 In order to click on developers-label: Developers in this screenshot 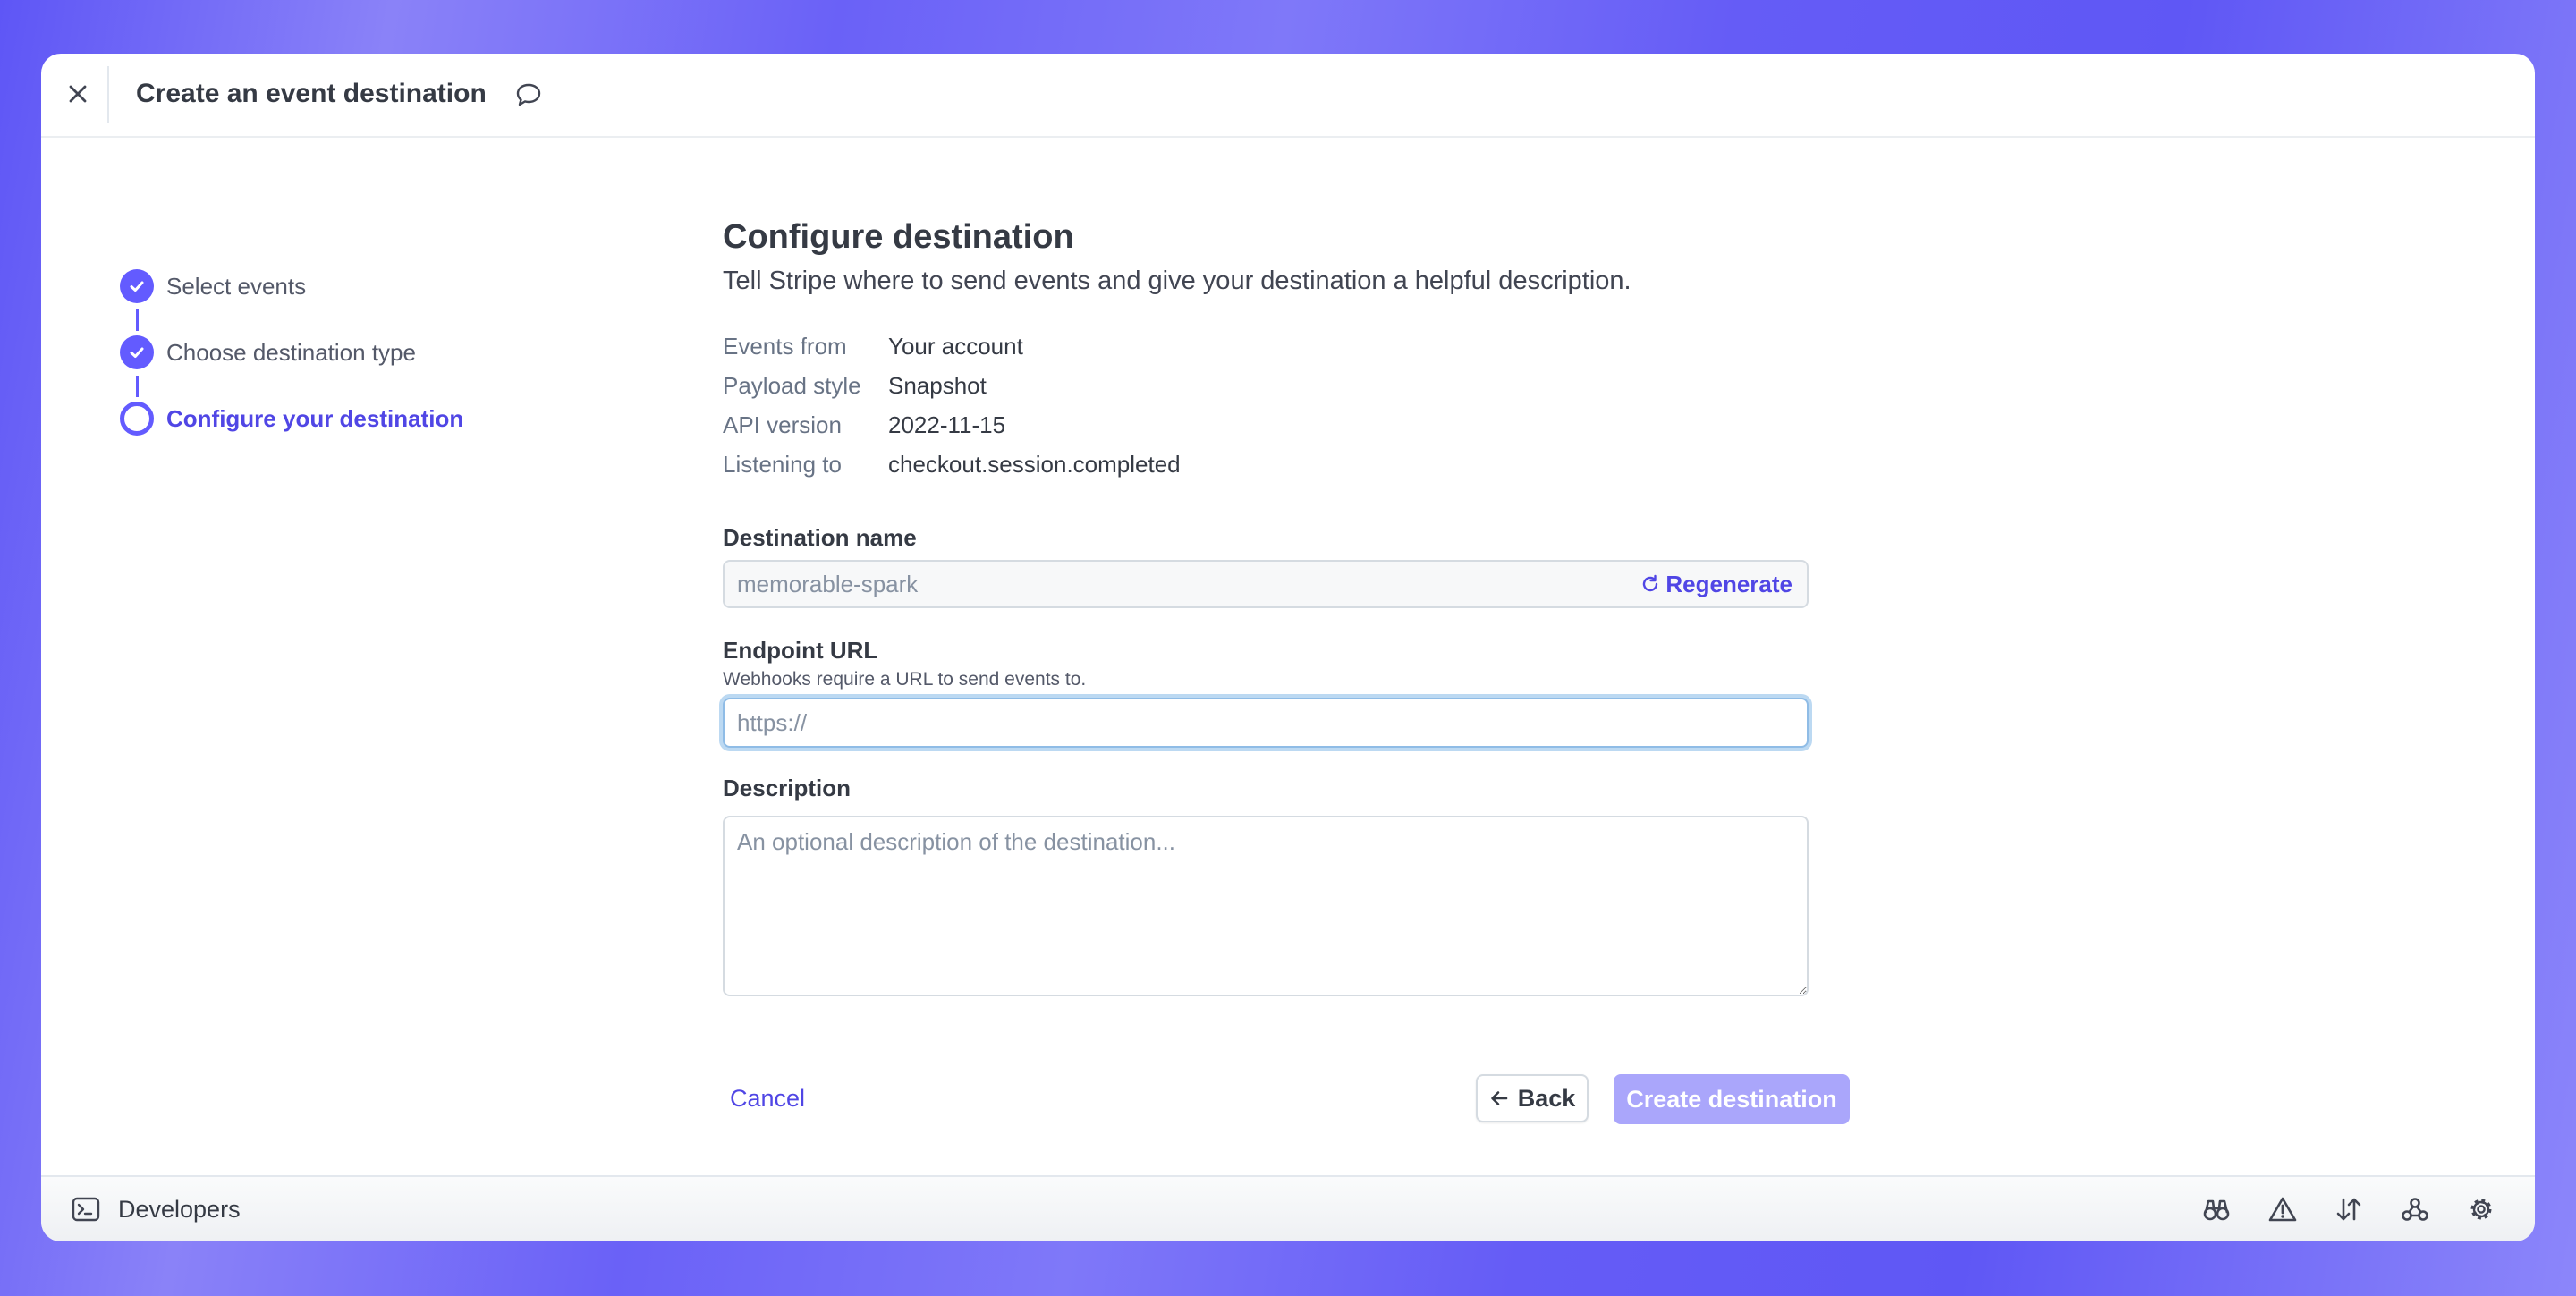, I will do `click(179, 1209)`.